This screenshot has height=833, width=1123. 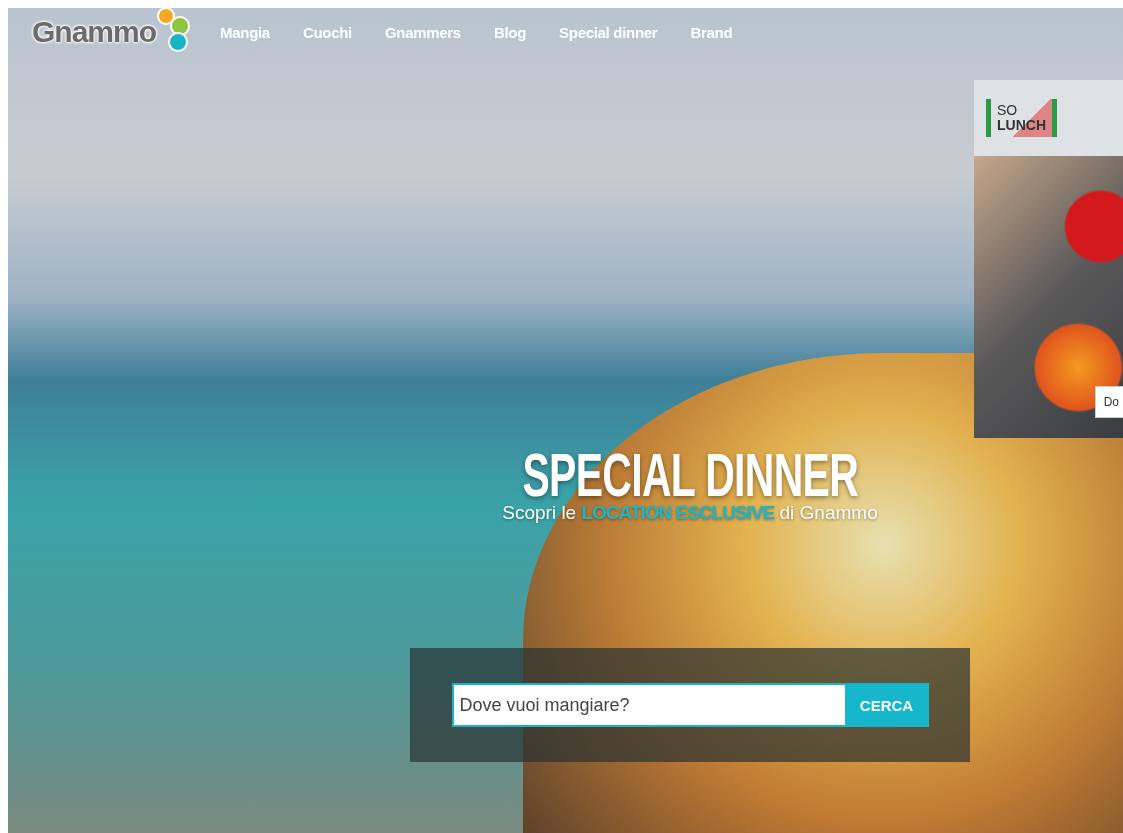 What do you see at coordinates (1021, 118) in the screenshot?
I see `ad-logo: SO LUNCH` at bounding box center [1021, 118].